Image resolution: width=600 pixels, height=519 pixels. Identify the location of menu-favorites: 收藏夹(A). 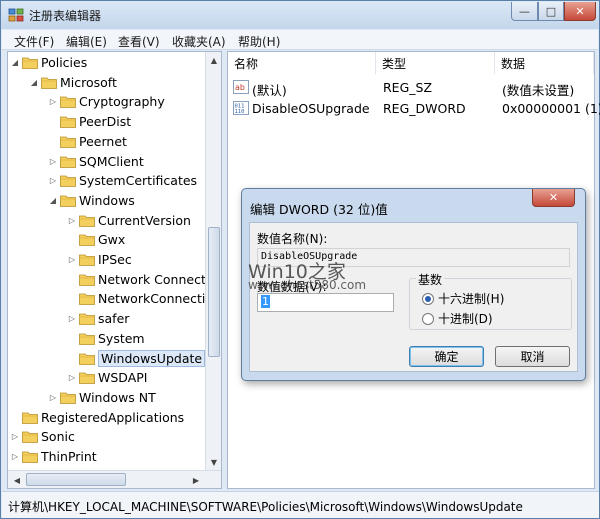
(199, 41).